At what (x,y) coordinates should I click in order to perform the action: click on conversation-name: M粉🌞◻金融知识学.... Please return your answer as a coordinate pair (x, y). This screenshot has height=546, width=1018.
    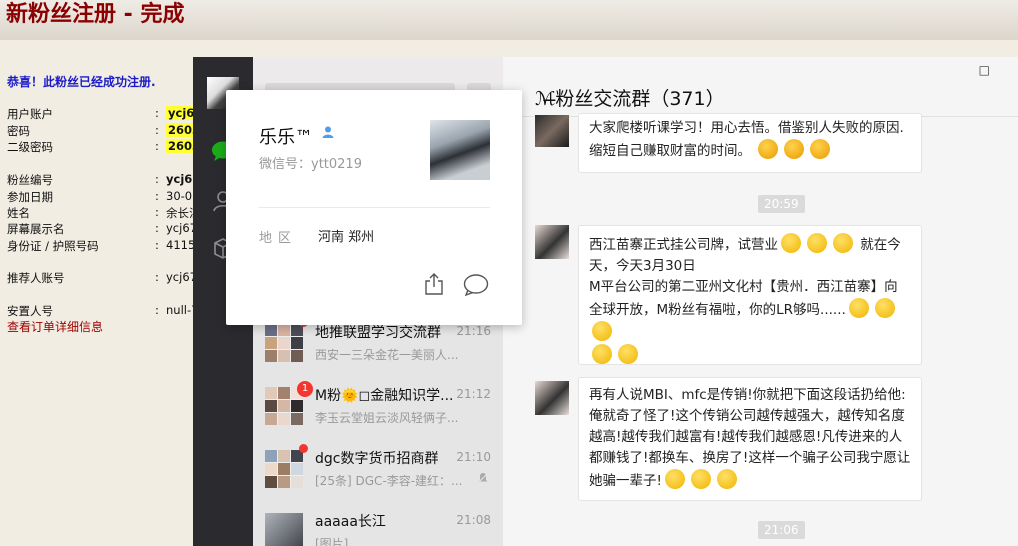
    Looking at the image, I should click on (384, 396).